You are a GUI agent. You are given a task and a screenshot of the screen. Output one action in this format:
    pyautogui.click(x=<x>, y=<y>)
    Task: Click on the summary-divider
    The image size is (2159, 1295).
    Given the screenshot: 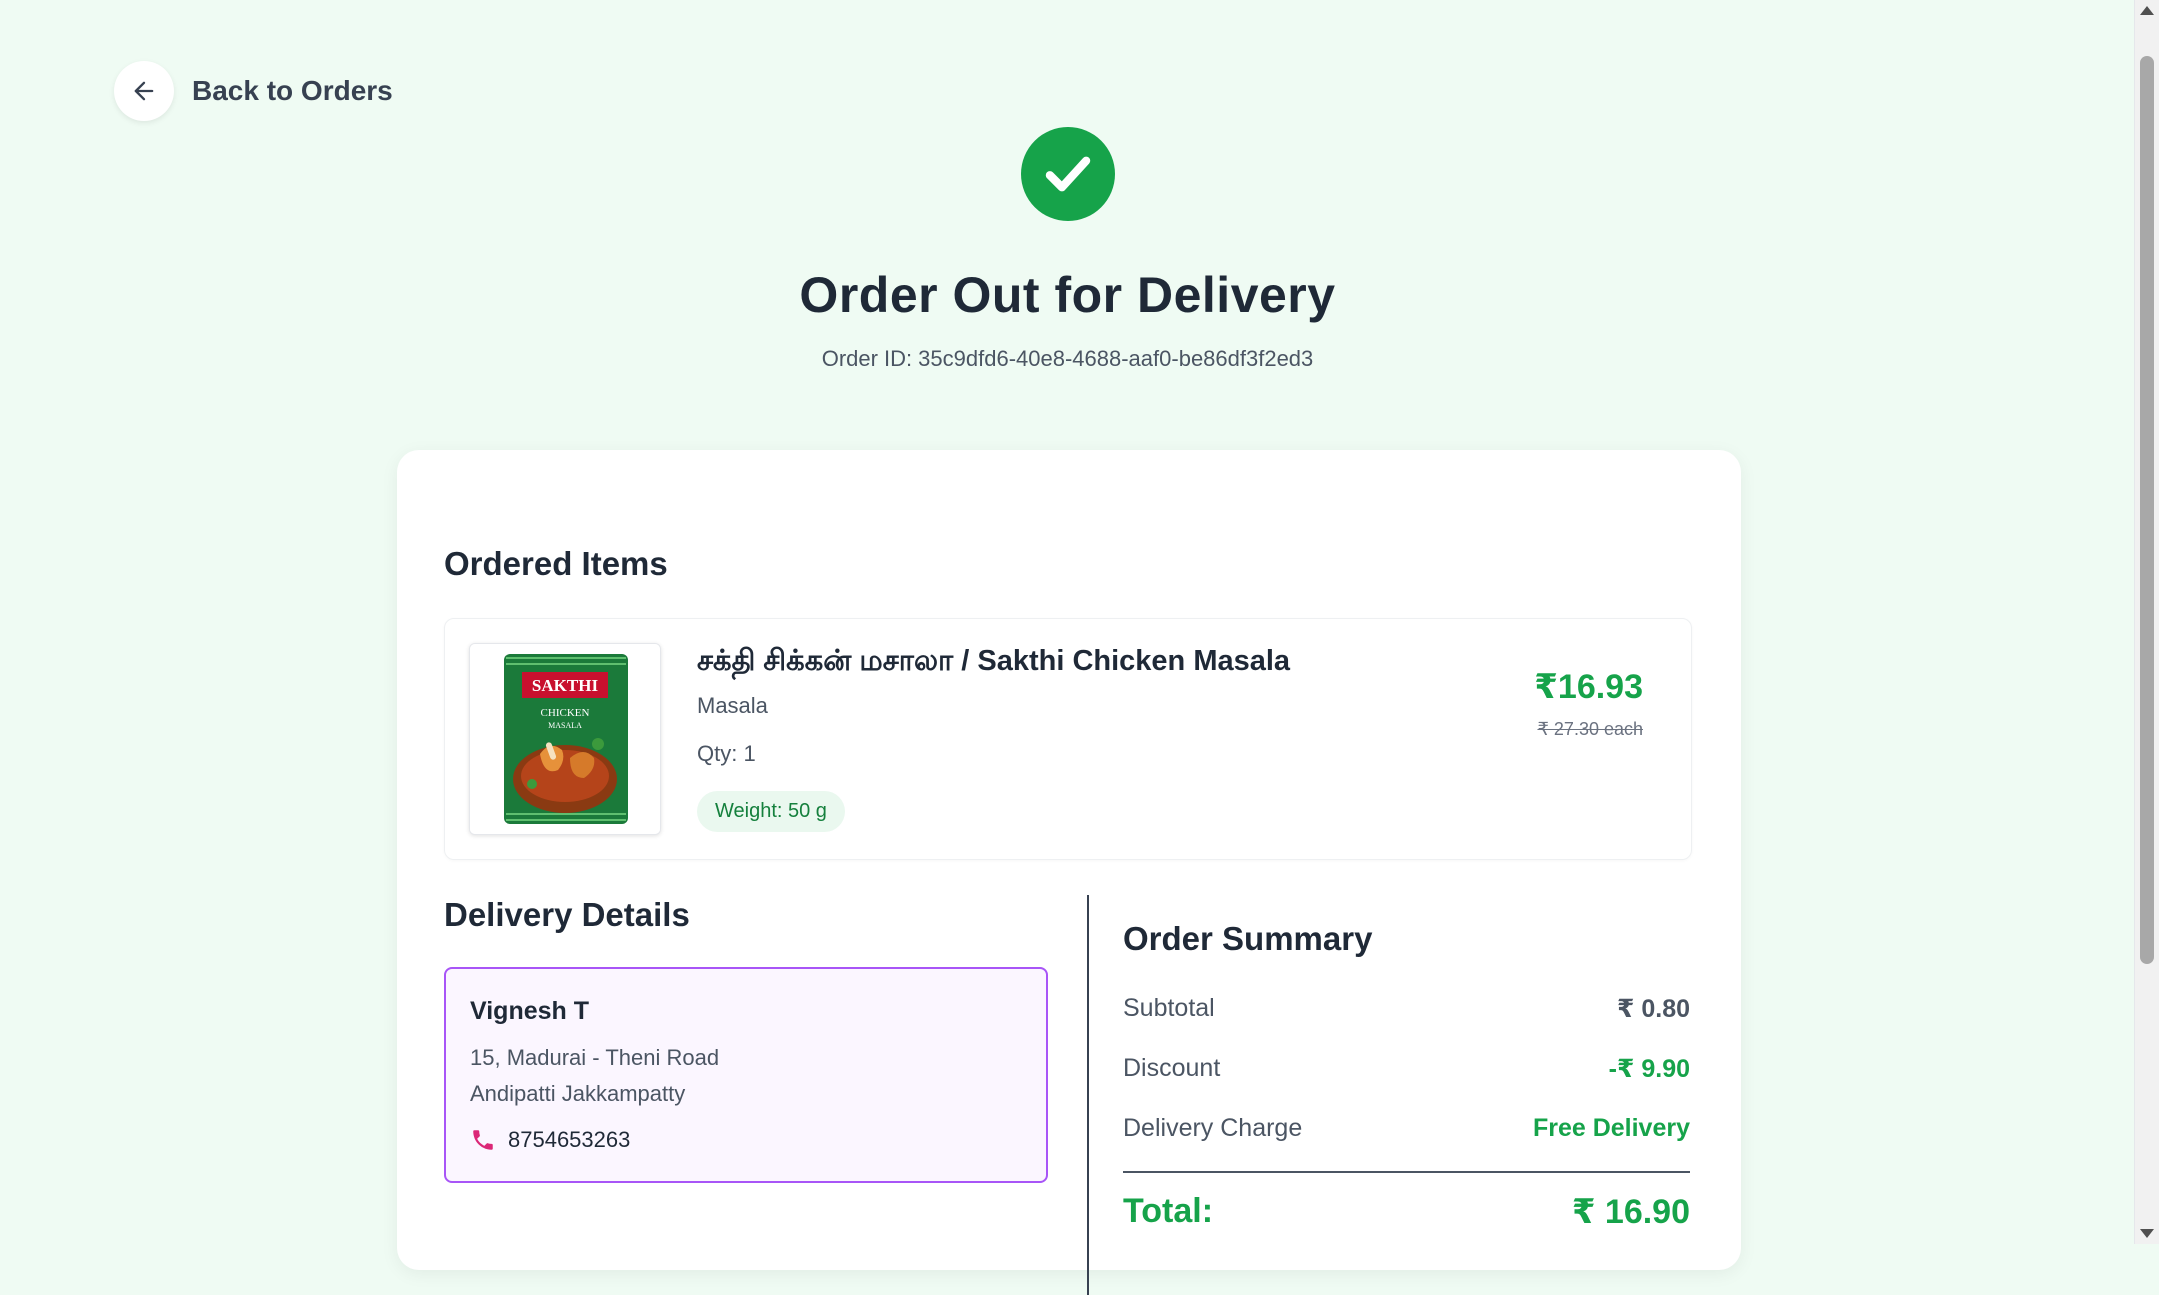 What is the action you would take?
    pyautogui.click(x=1406, y=1172)
    